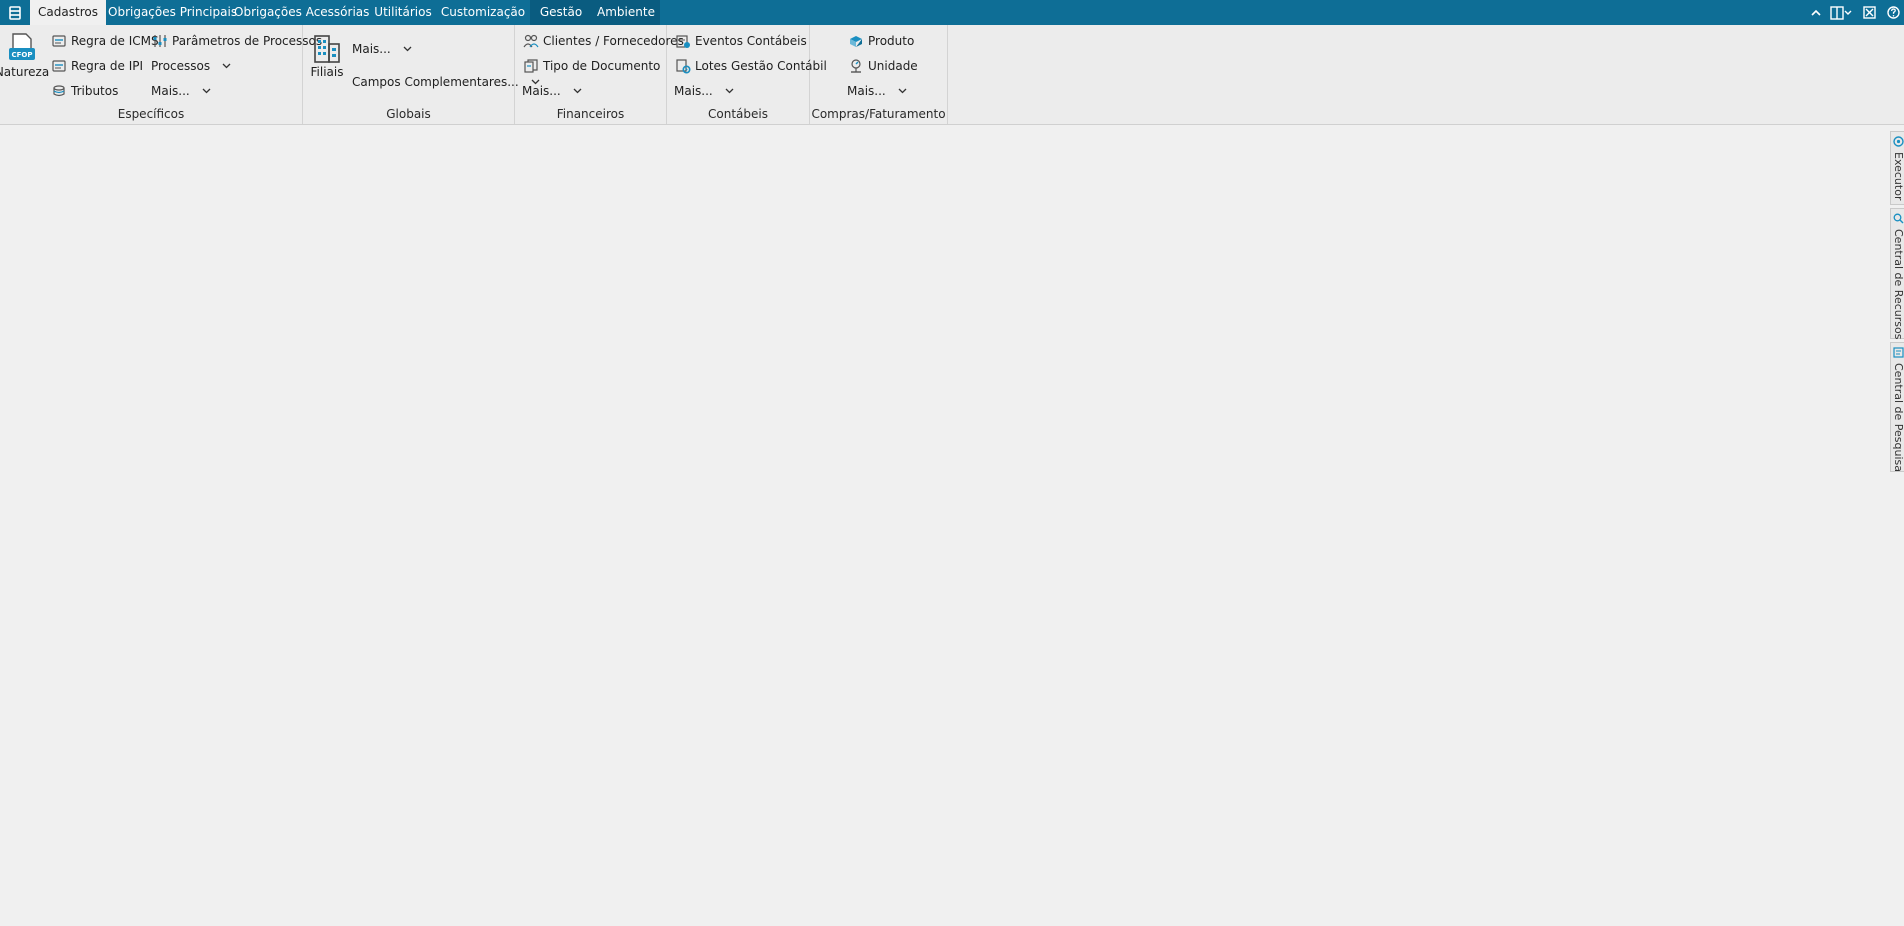 The image size is (1904, 926). Describe the element at coordinates (856, 41) in the screenshot. I see `product-box-icon` at that location.